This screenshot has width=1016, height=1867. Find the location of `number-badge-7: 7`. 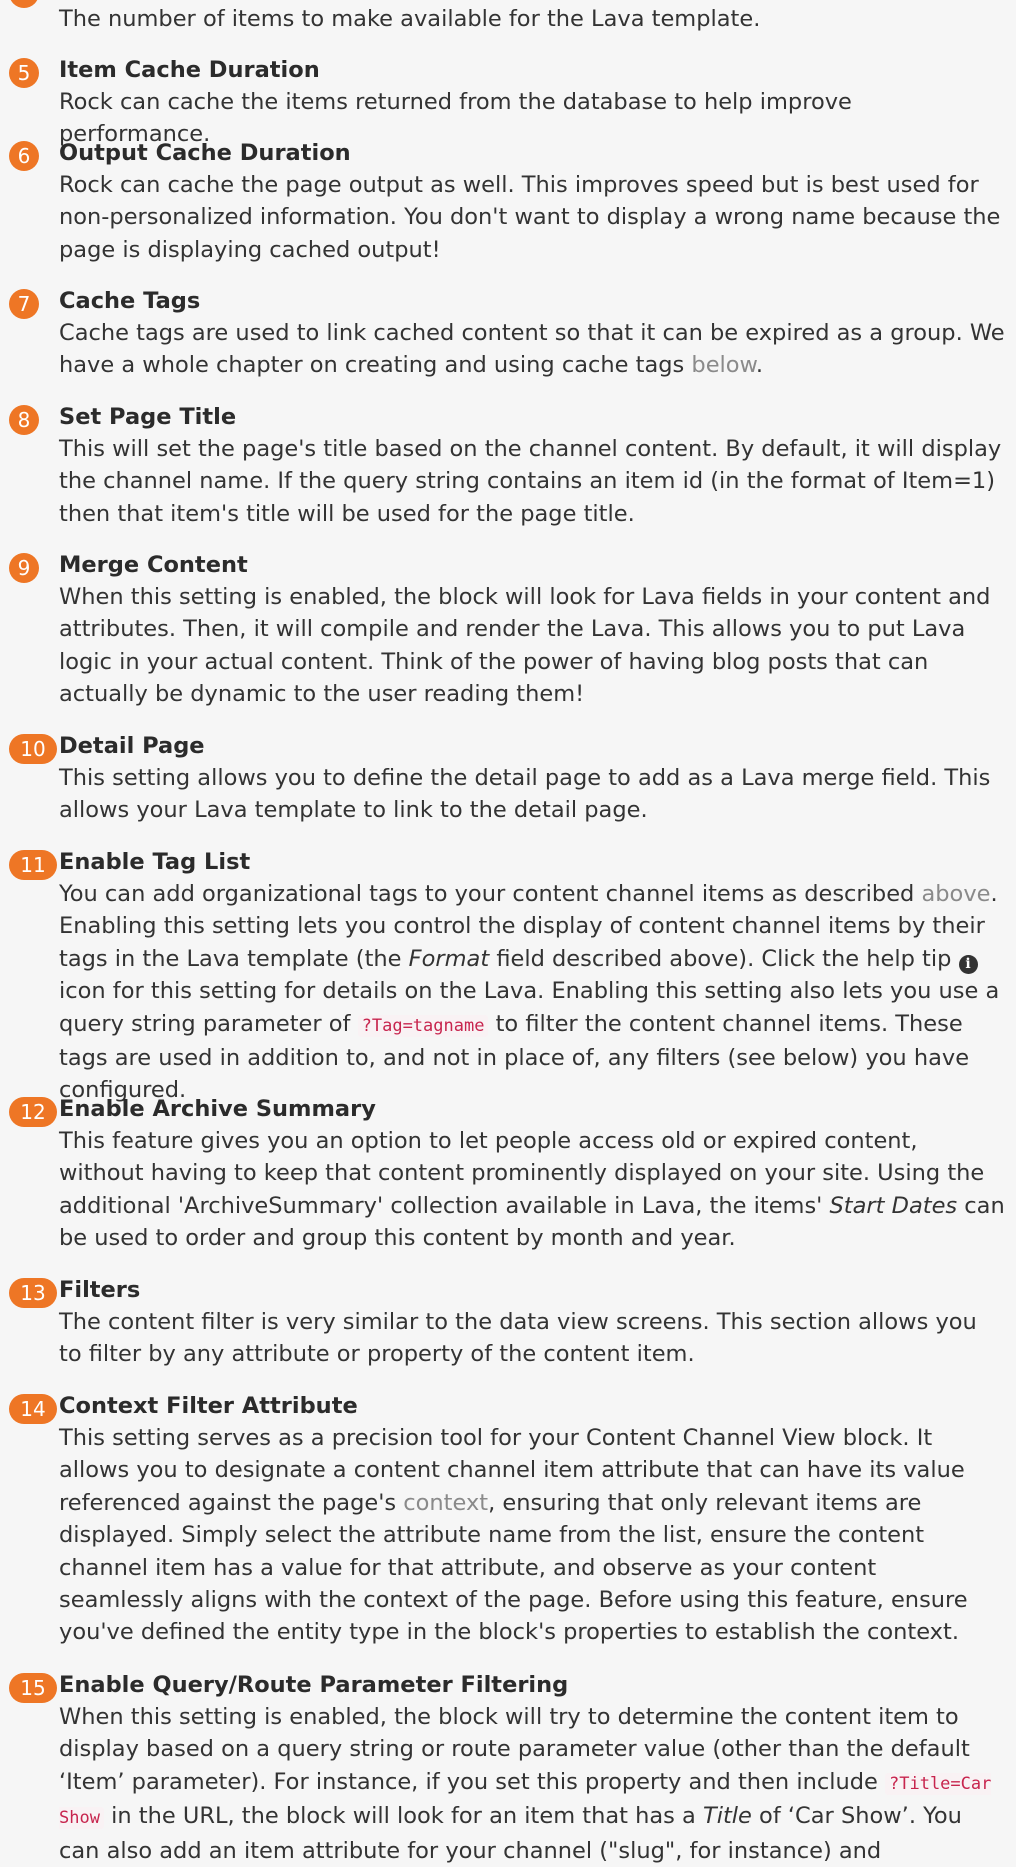

number-badge-7: 7 is located at coordinates (24, 304).